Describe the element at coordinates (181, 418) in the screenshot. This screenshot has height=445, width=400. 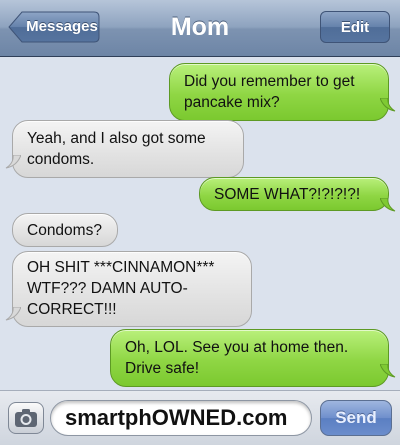
I see `message-text-field: smartphOWNED.com` at that location.